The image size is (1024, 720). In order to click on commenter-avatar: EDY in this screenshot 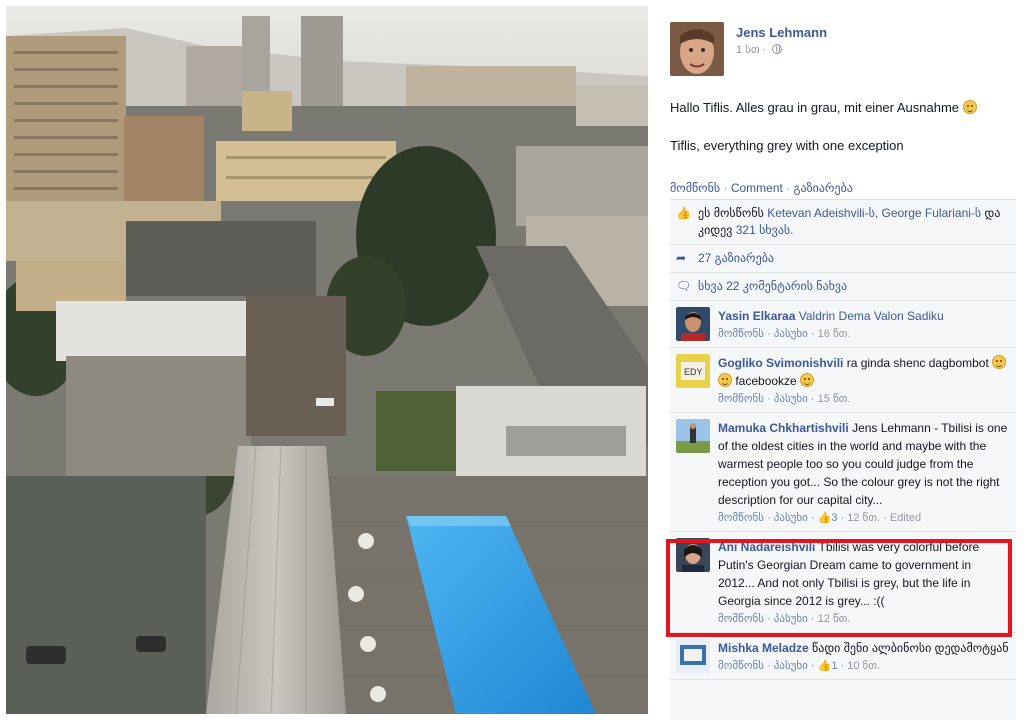, I will do `click(693, 371)`.